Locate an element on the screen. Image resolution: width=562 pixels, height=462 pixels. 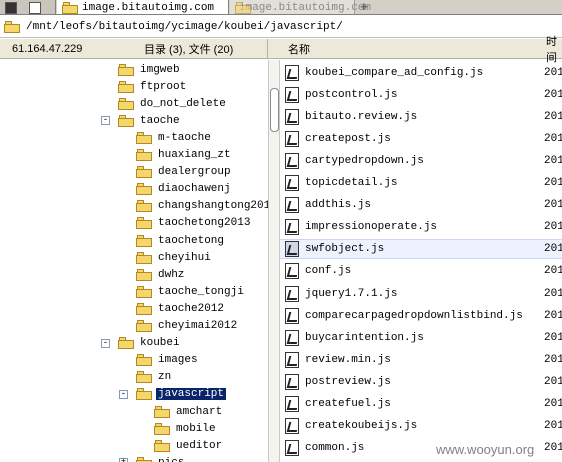
file-name: createfuel.js is located at coordinates (348, 403).